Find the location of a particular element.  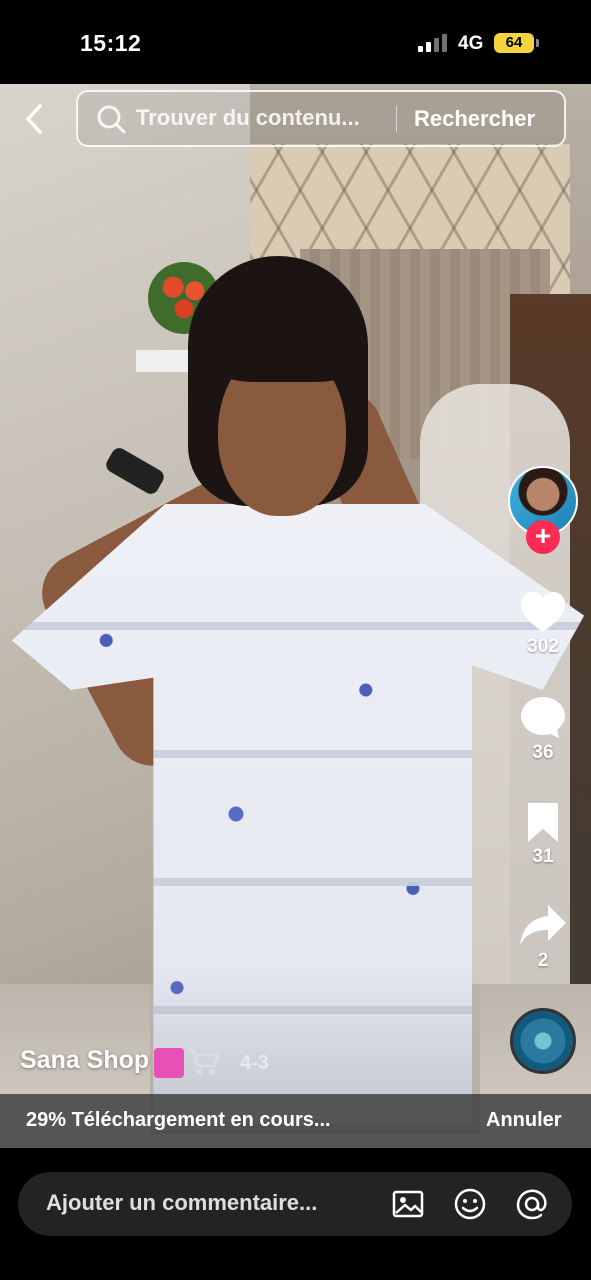

back-icon is located at coordinates (34, 119).